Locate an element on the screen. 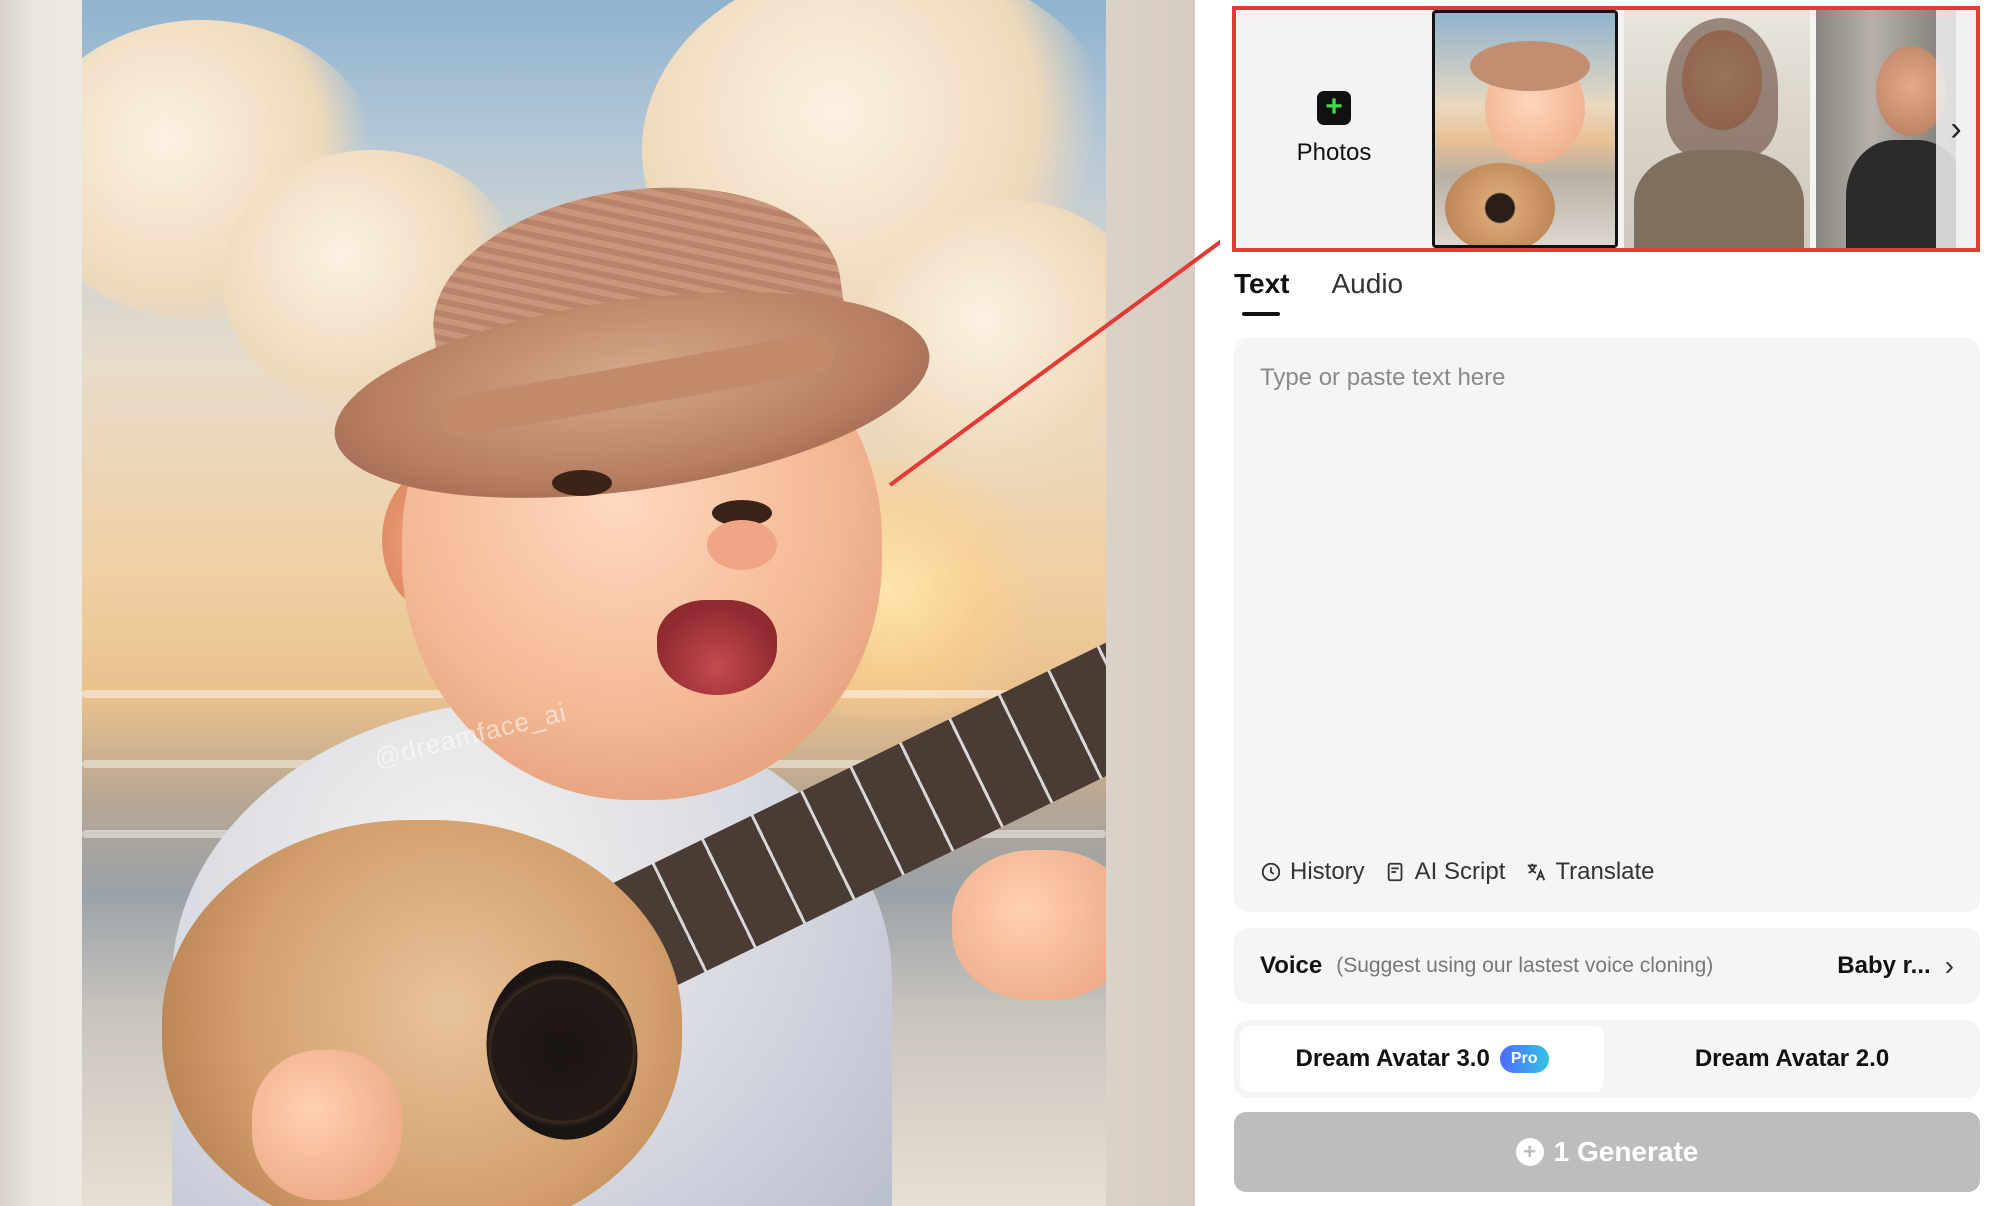 The height and width of the screenshot is (1206, 2000). history-label: History is located at coordinates (1327, 871).